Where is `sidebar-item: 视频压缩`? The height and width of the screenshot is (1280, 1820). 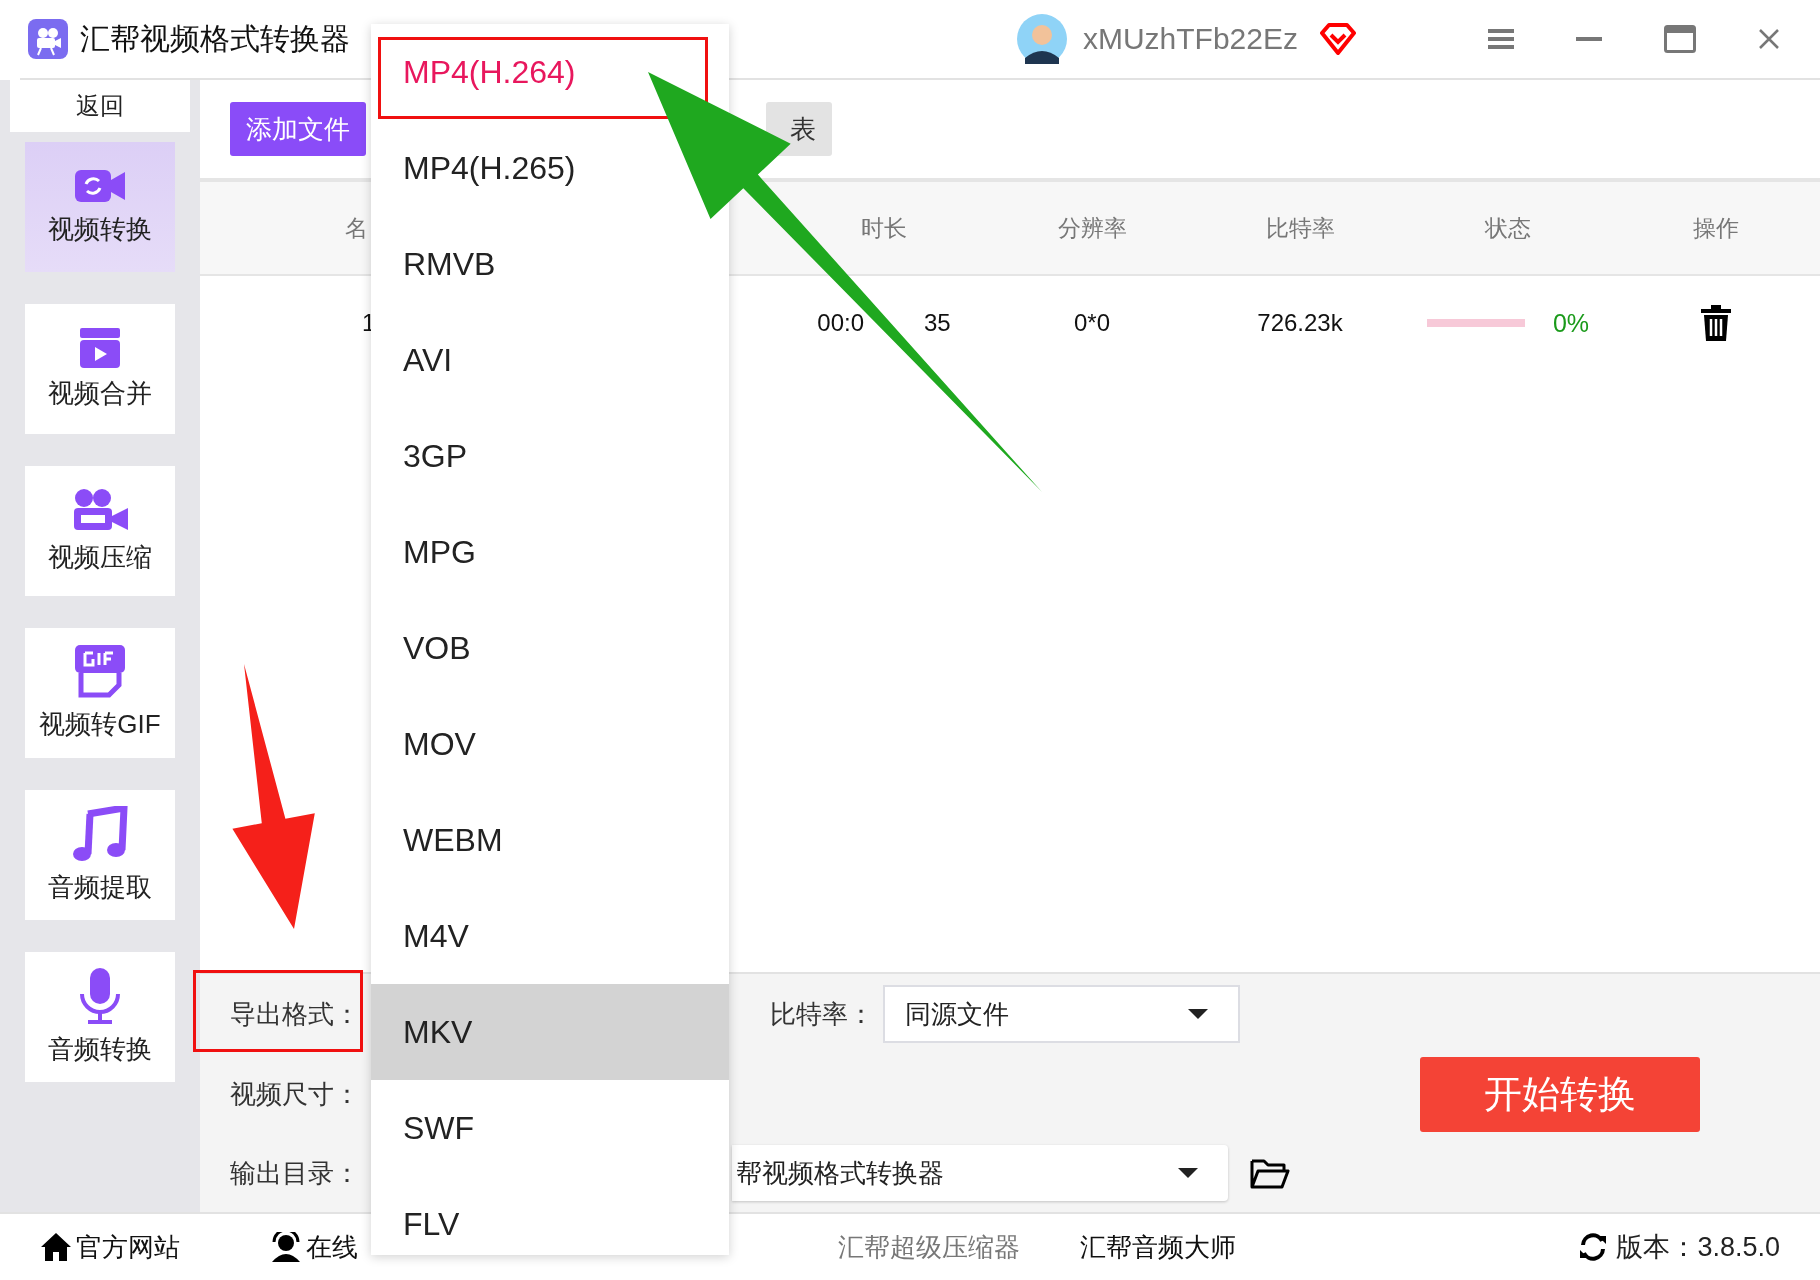 sidebar-item: 视频压缩 is located at coordinates (100, 531).